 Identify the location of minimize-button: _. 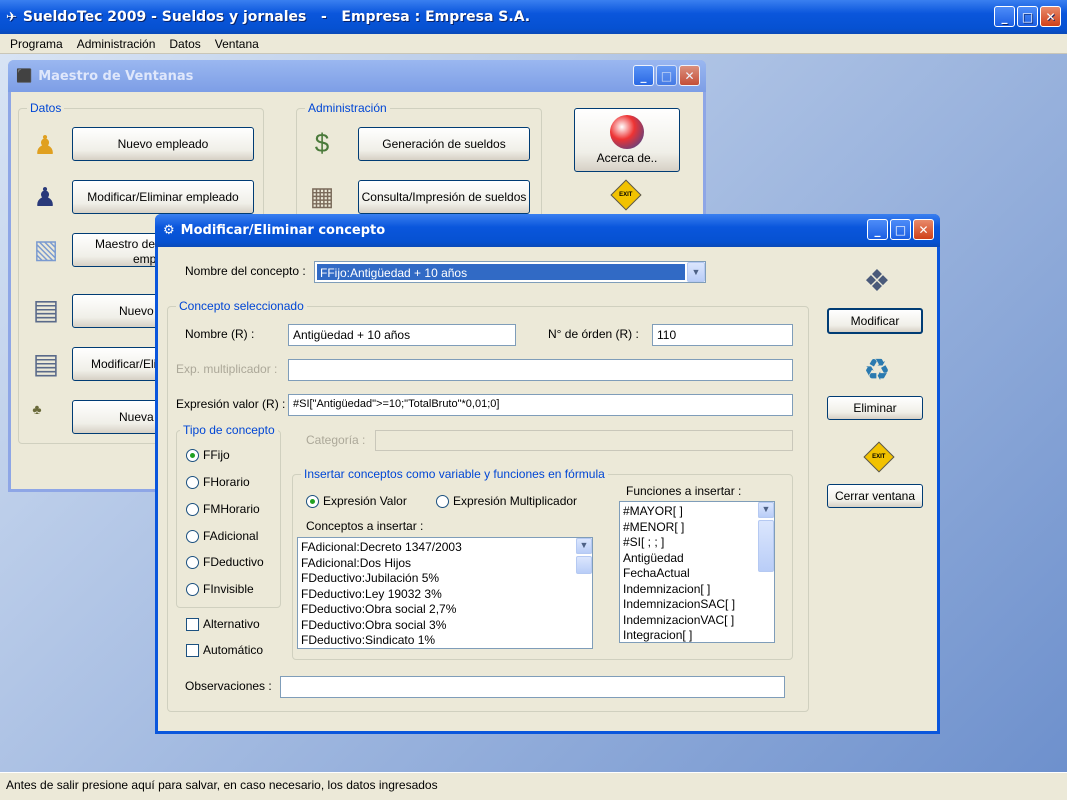
(1004, 16).